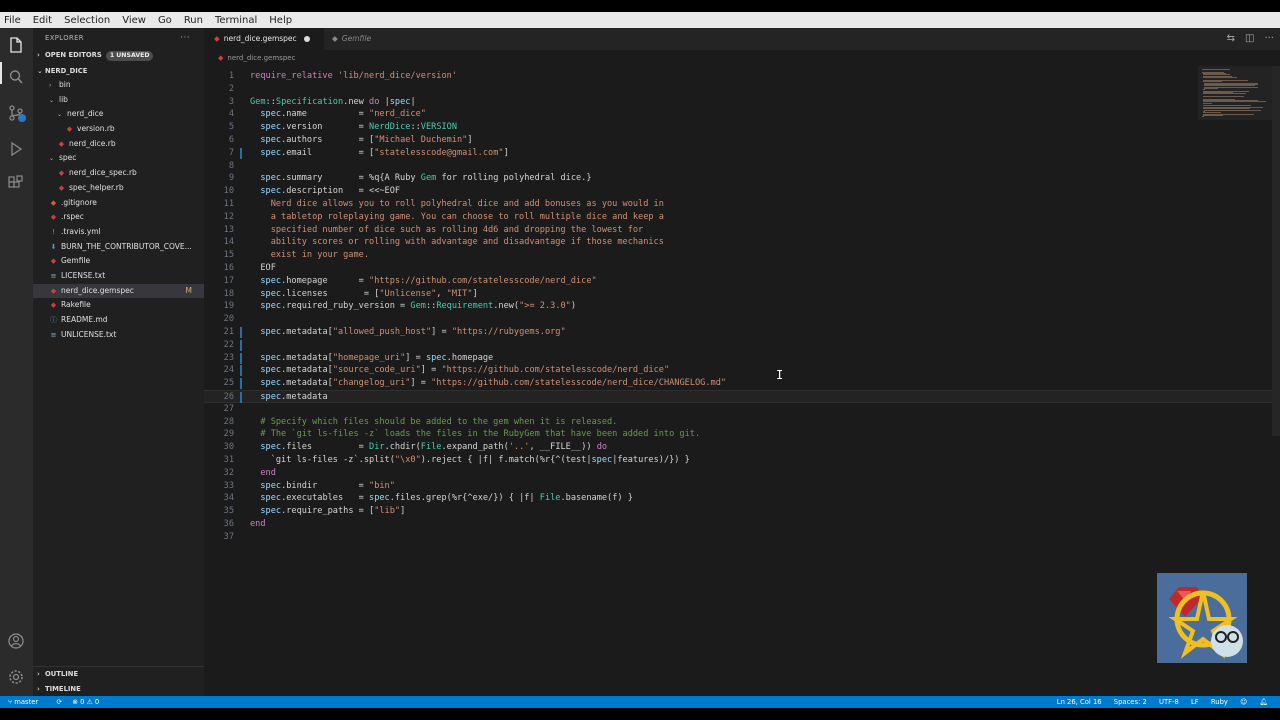 The image size is (1280, 720). Describe the element at coordinates (52, 100) in the screenshot. I see `chevron-down-icon: ⌄` at that location.